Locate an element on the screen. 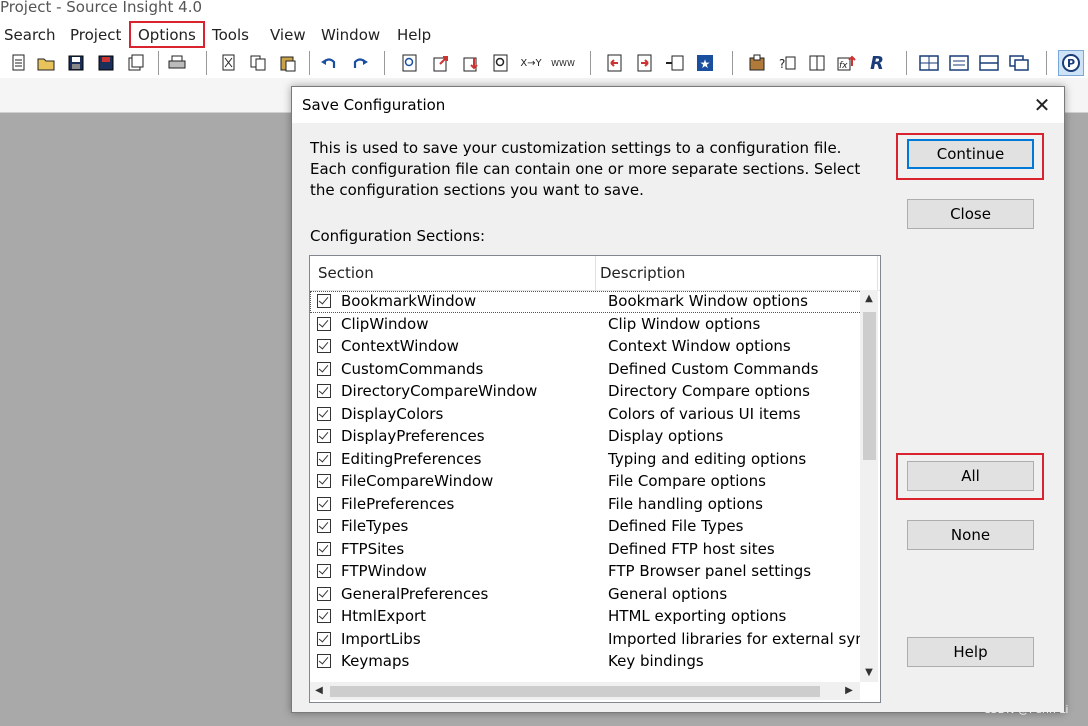 The image size is (1088, 726). horizontal-scroll-thumb is located at coordinates (575, 691).